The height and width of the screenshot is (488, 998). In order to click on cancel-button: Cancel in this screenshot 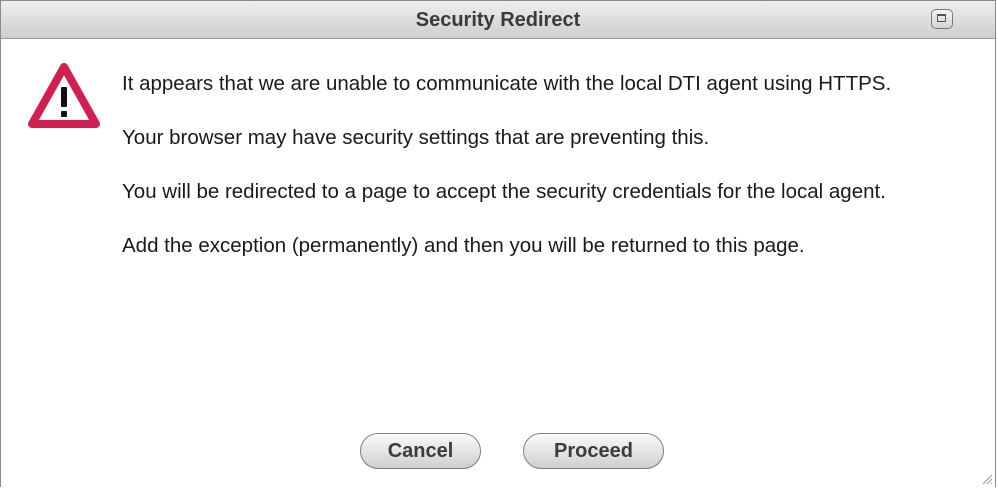, I will do `click(420, 451)`.